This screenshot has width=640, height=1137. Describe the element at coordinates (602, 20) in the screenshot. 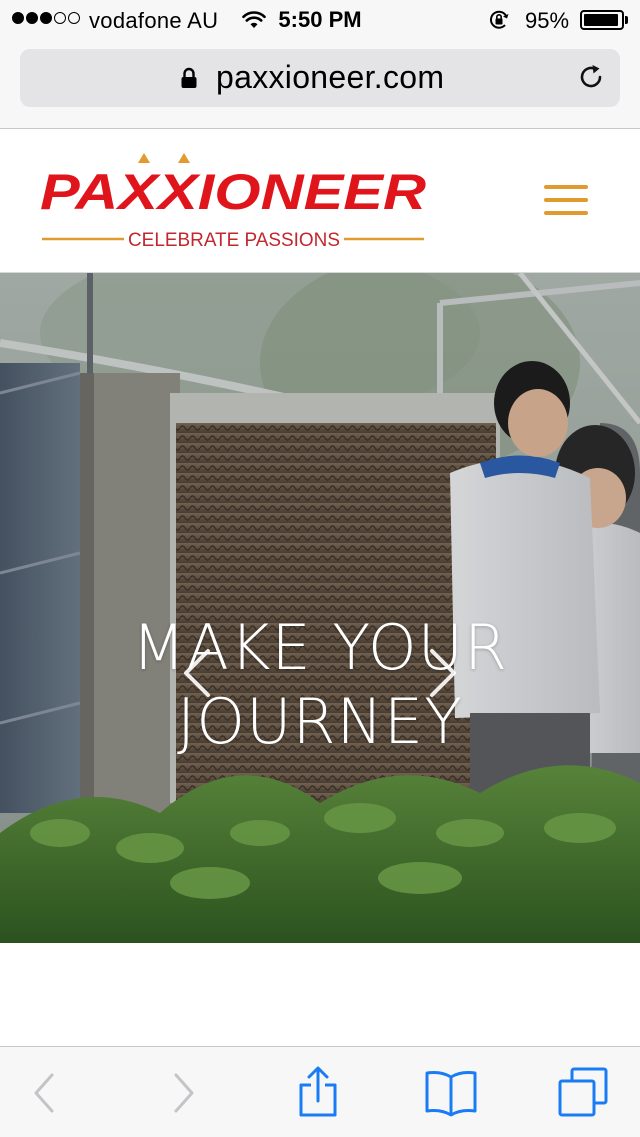

I see `battery-icon` at that location.